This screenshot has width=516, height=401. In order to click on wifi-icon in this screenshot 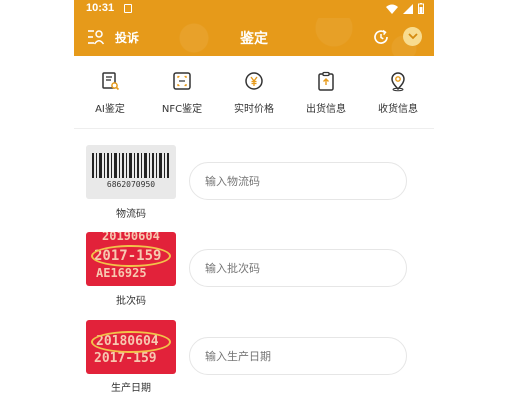, I will do `click(392, 9)`.